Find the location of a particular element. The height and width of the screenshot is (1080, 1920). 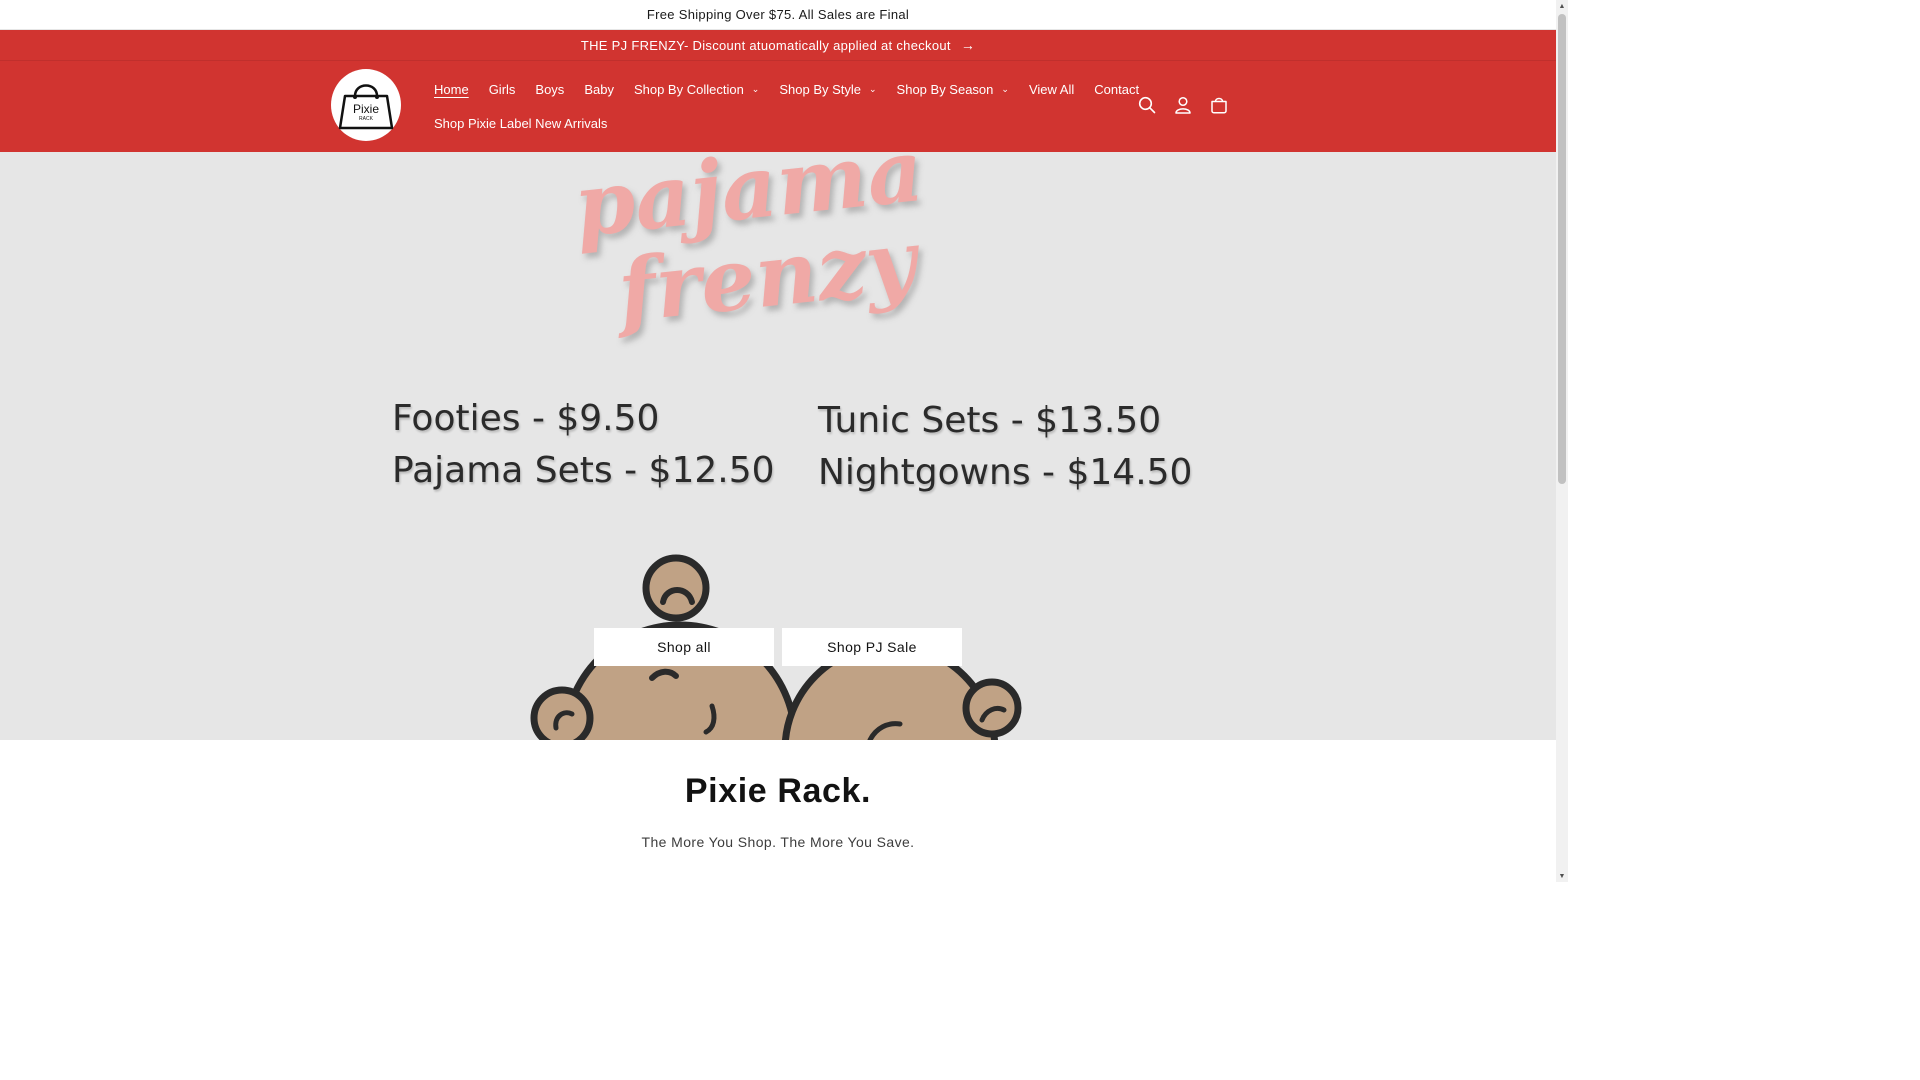

account-icon is located at coordinates (1183, 105).